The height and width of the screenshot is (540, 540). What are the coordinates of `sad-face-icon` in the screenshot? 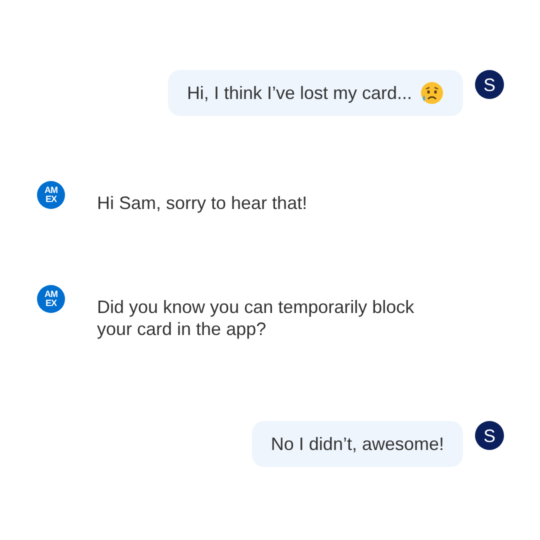 It's located at (432, 93).